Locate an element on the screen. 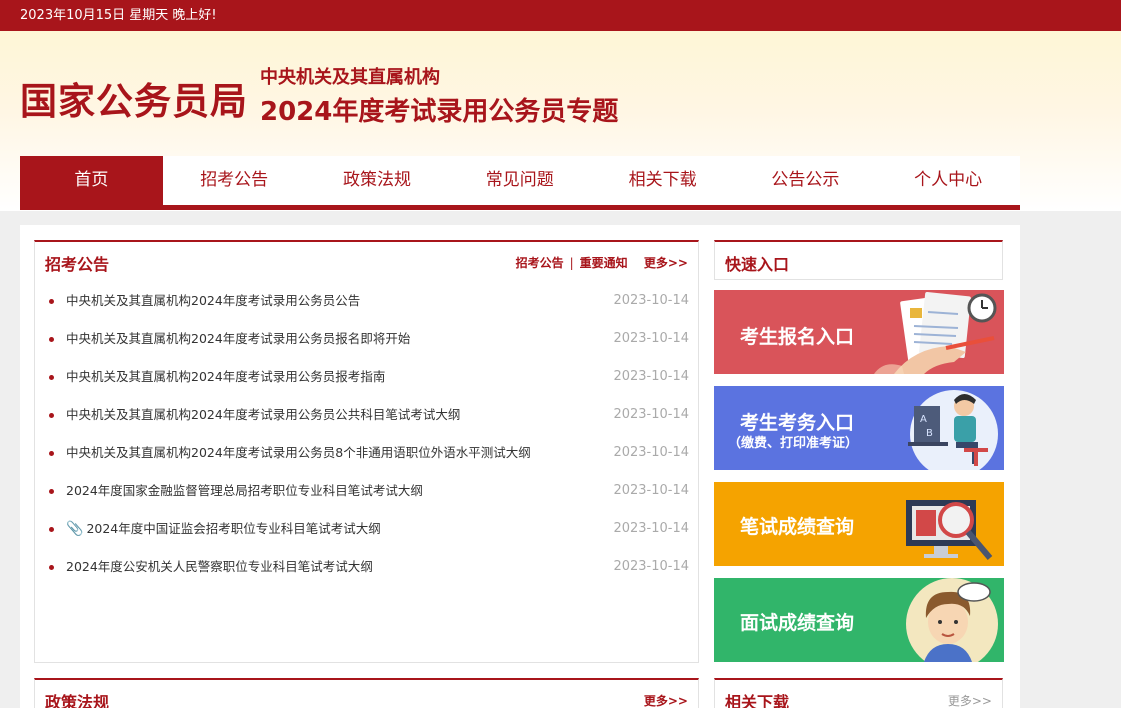  svg-text: A is located at coordinates (923, 419).